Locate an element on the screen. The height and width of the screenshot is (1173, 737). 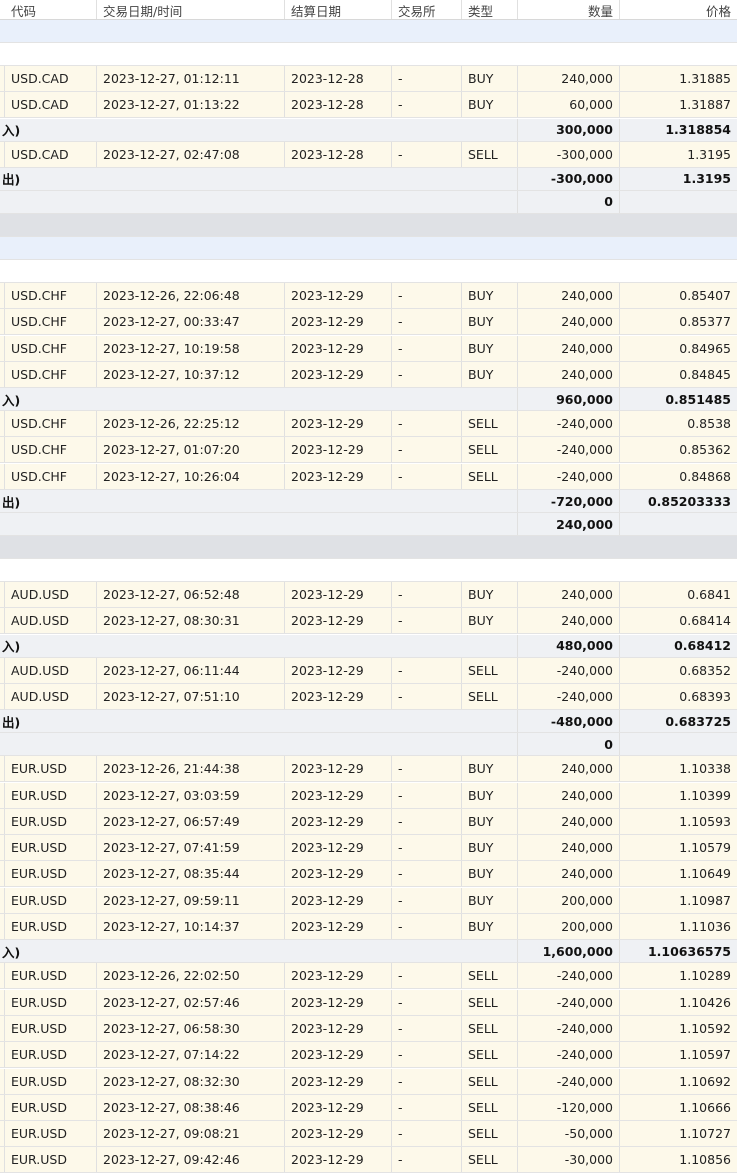
header-datetime: 交易日期/时间 is located at coordinates (191, 9).